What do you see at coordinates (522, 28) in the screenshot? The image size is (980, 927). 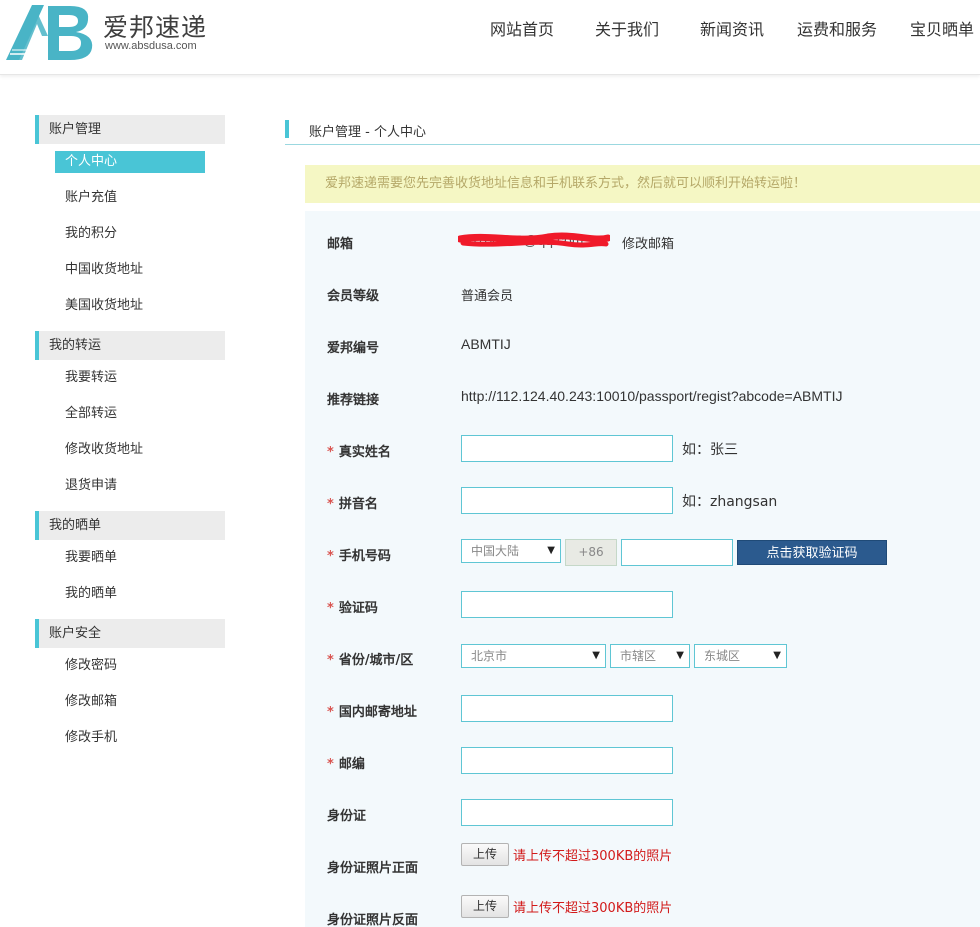 I see `nav-home: 网站首页` at bounding box center [522, 28].